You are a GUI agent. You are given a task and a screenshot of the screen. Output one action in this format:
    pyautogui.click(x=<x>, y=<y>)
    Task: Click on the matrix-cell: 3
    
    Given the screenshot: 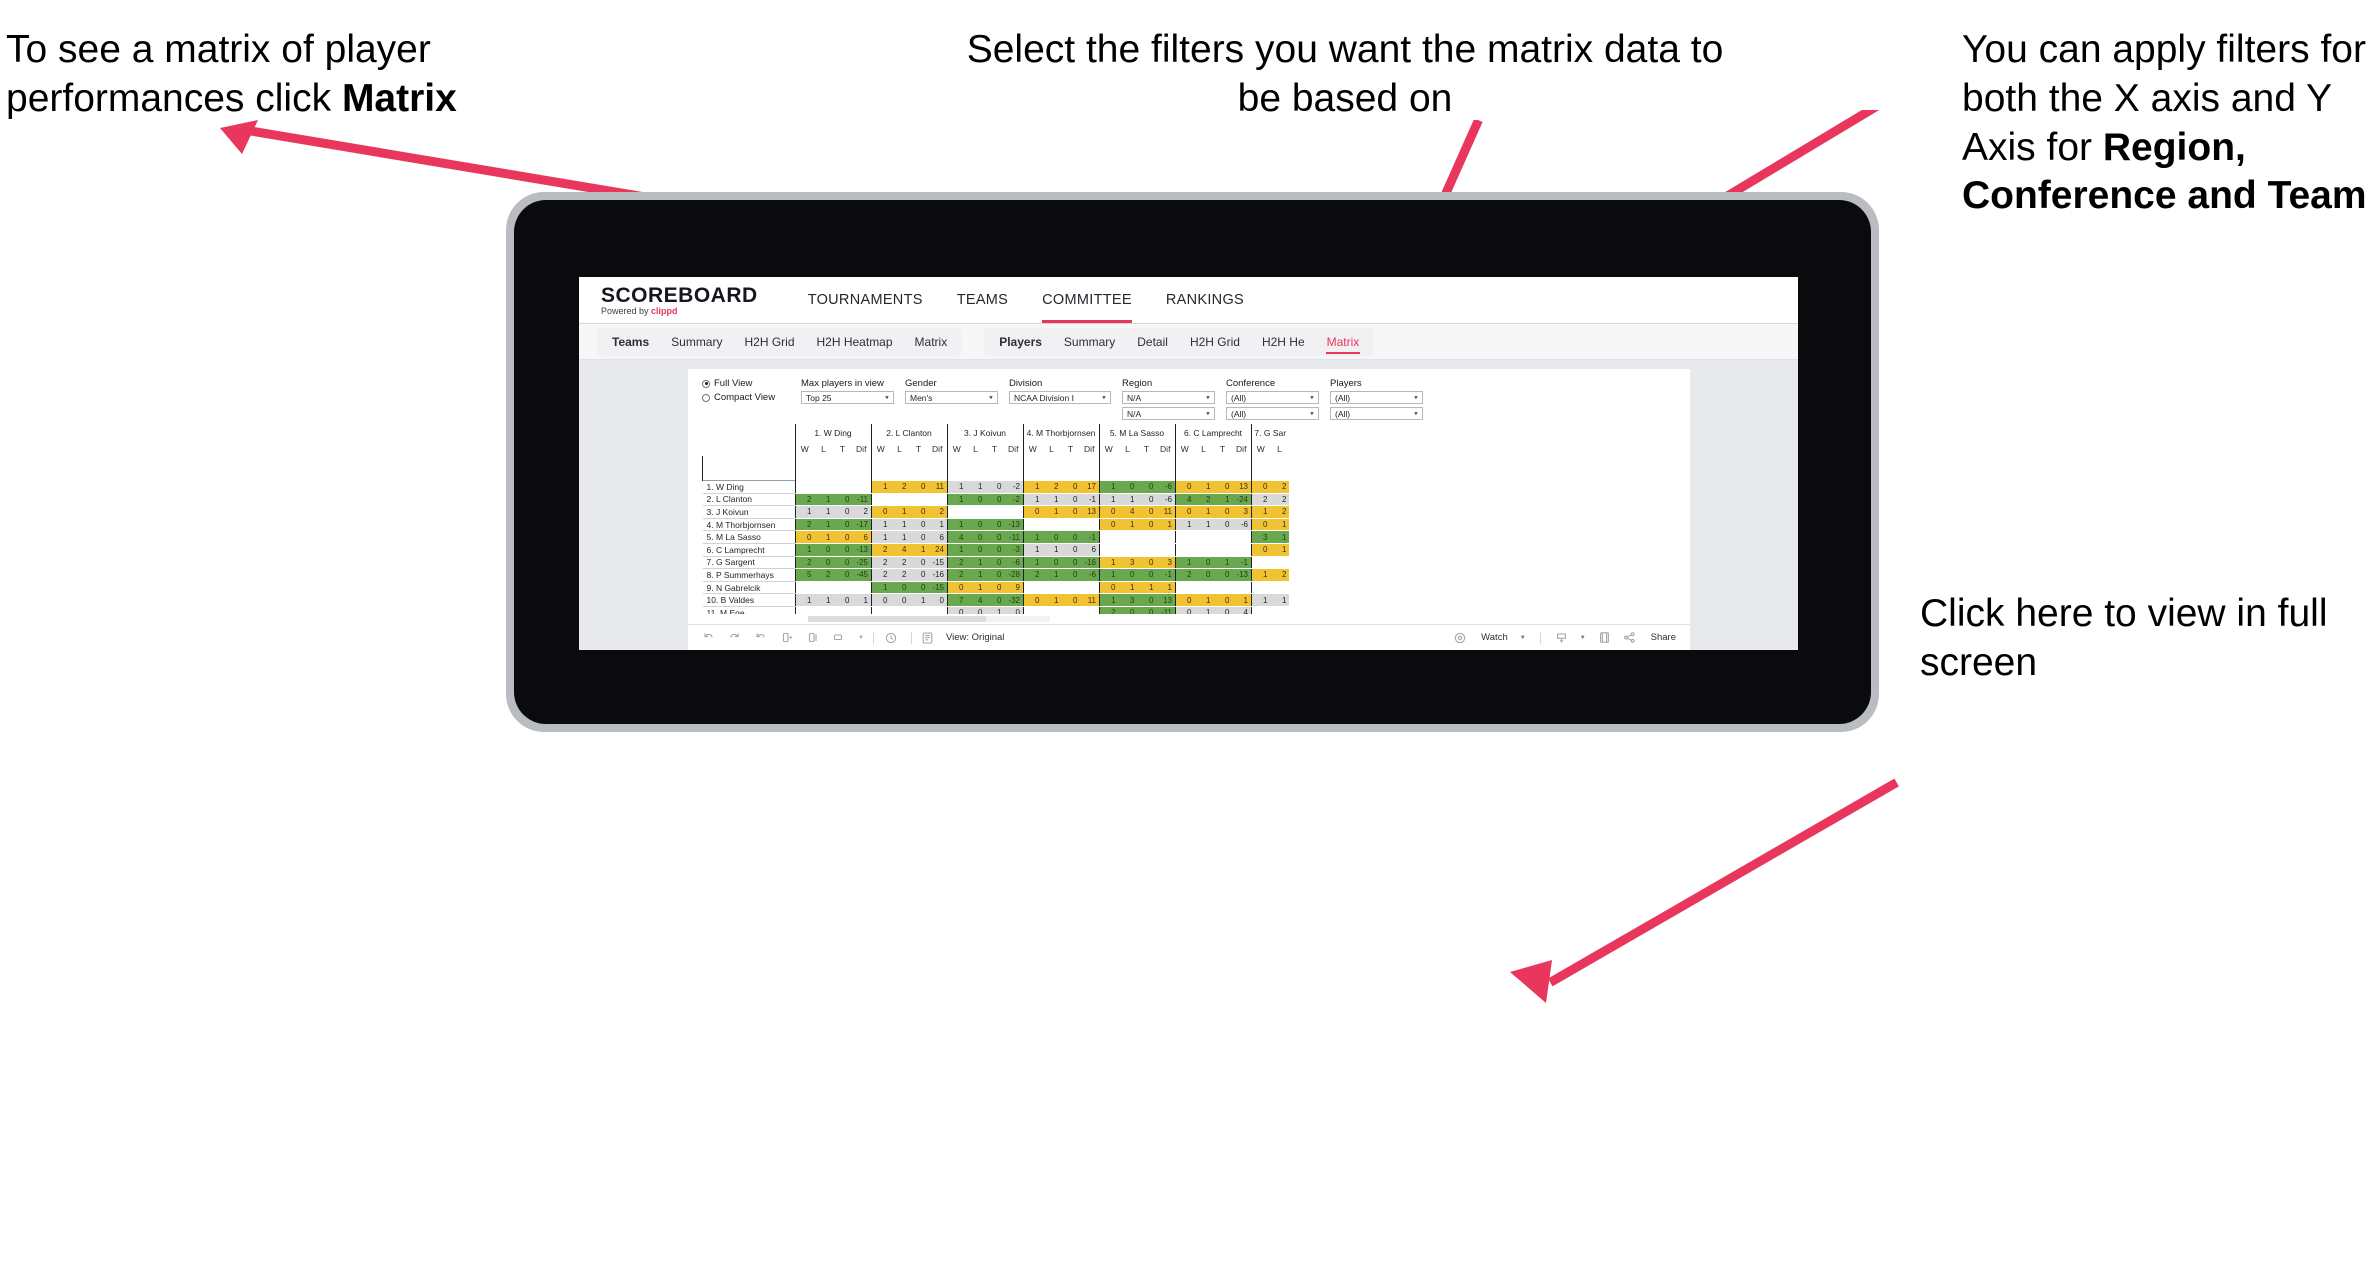 What is the action you would take?
    pyautogui.click(x=1127, y=563)
    